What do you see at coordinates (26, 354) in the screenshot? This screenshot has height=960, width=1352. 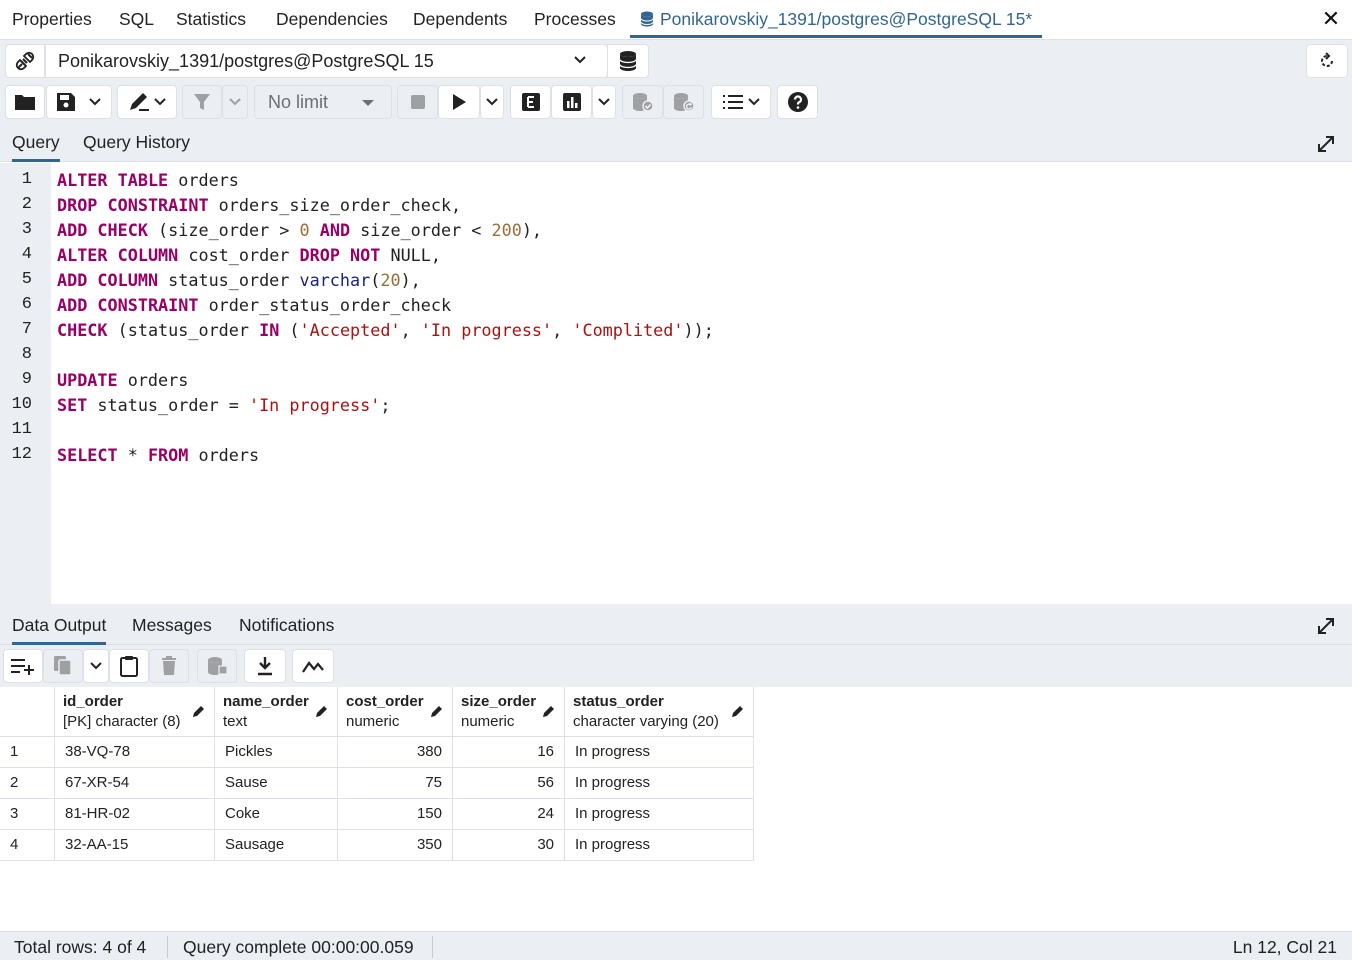 I see `line-number: 8` at bounding box center [26, 354].